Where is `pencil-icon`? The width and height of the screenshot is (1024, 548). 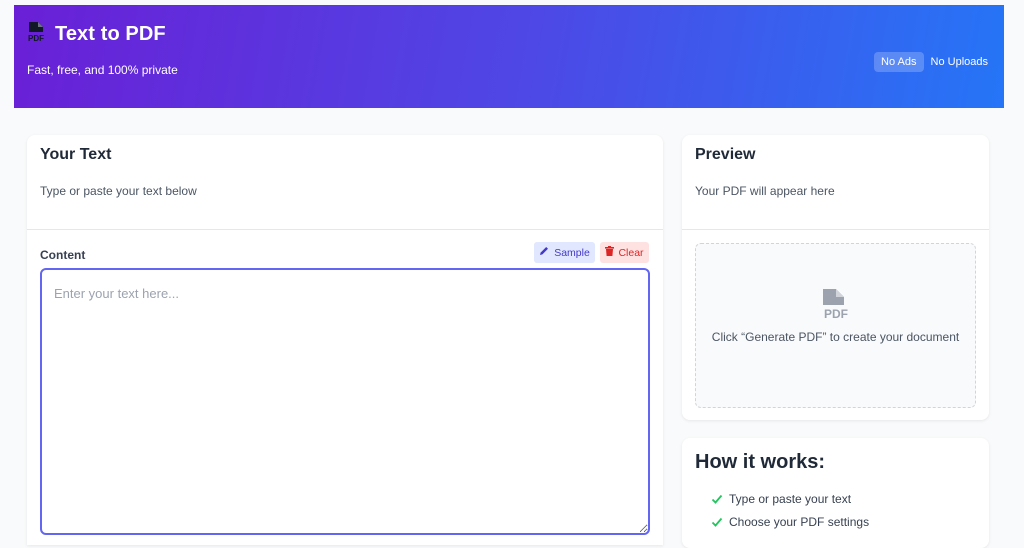 pencil-icon is located at coordinates (544, 252).